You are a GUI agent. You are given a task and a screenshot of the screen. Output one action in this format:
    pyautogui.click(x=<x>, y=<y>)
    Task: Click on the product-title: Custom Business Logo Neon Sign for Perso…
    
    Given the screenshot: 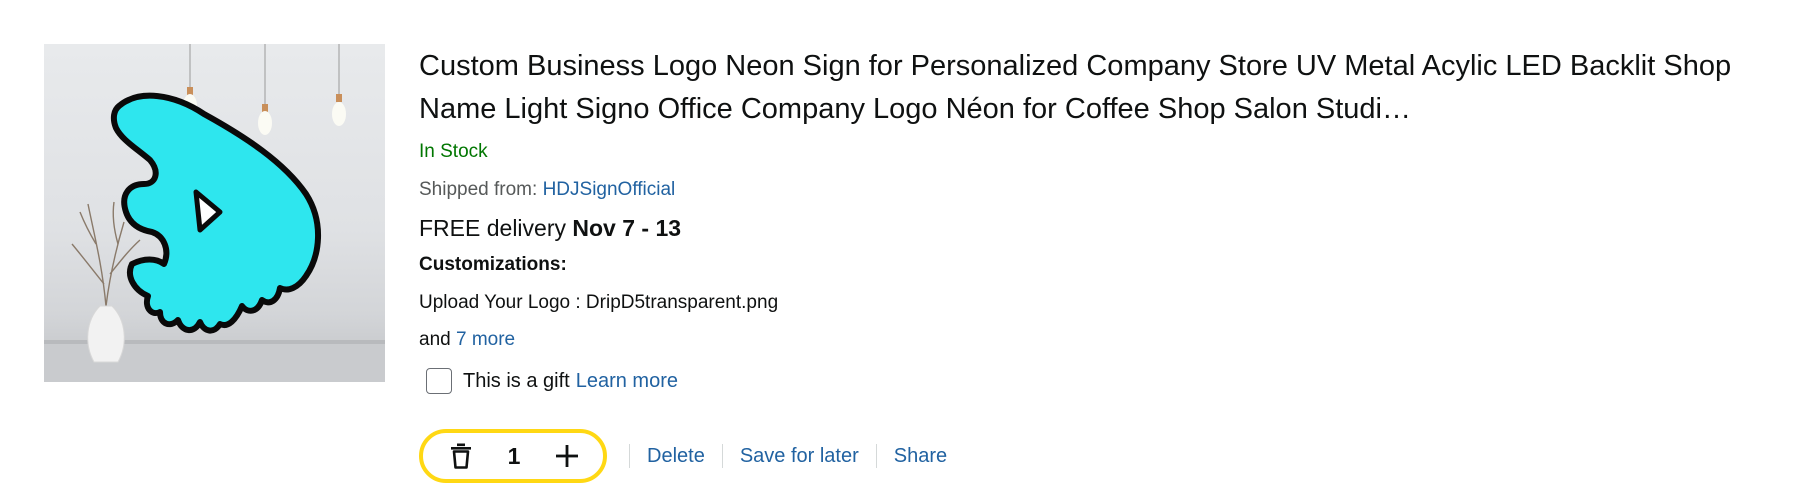 What is the action you would take?
    pyautogui.click(x=1101, y=88)
    